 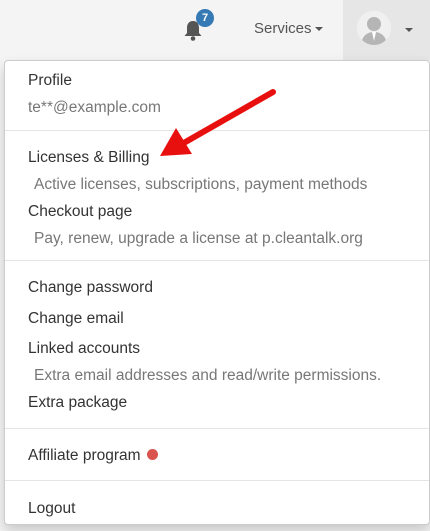 I want to click on avatar-icon, so click(x=374, y=28).